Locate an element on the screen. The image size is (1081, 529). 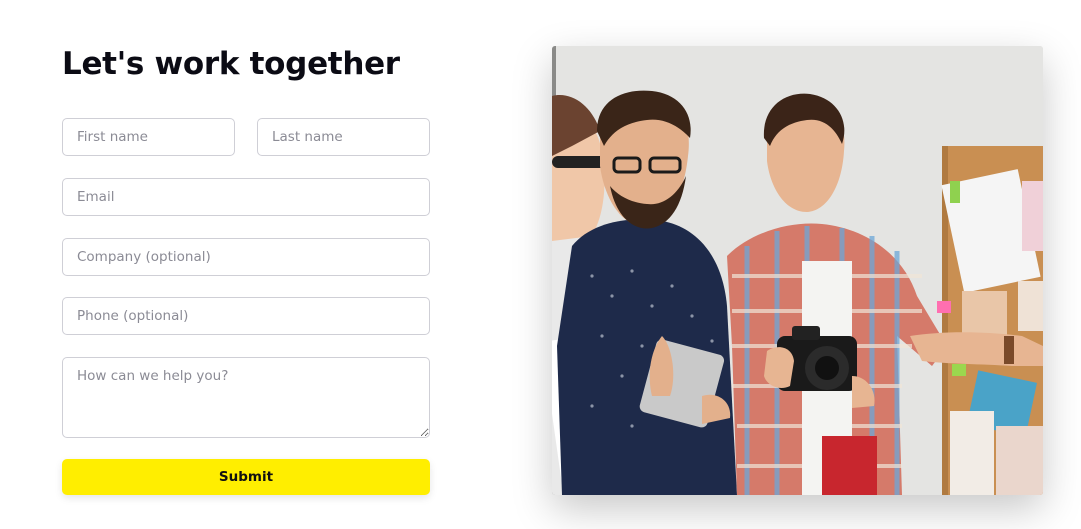
first-name-input is located at coordinates (148, 137).